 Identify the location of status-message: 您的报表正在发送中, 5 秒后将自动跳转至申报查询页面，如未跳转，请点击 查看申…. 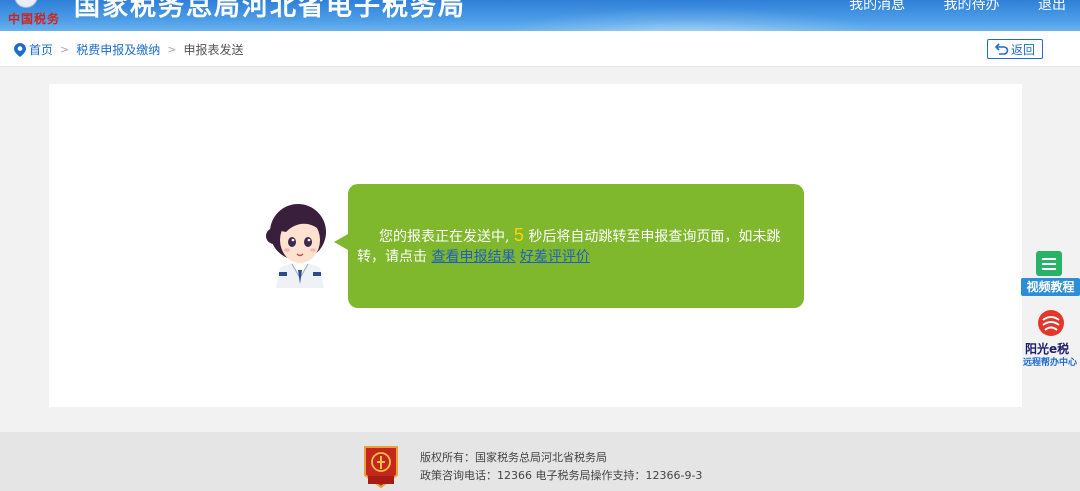
(577, 246).